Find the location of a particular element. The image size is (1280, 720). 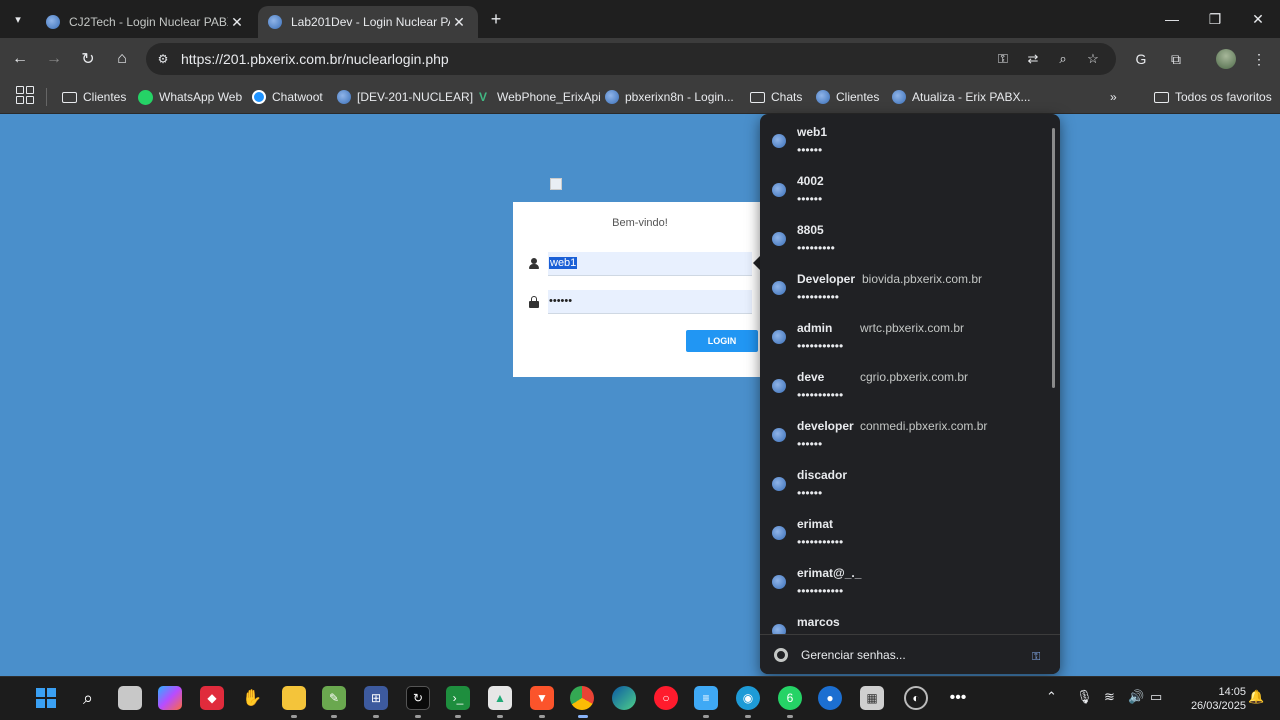

username-input: web1 is located at coordinates (650, 264).